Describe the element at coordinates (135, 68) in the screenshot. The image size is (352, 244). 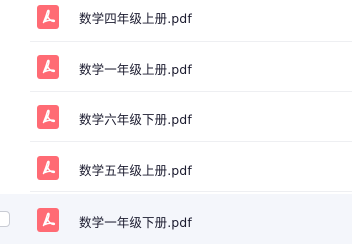
I see `file-name: 数学一年级上册.pdf` at that location.